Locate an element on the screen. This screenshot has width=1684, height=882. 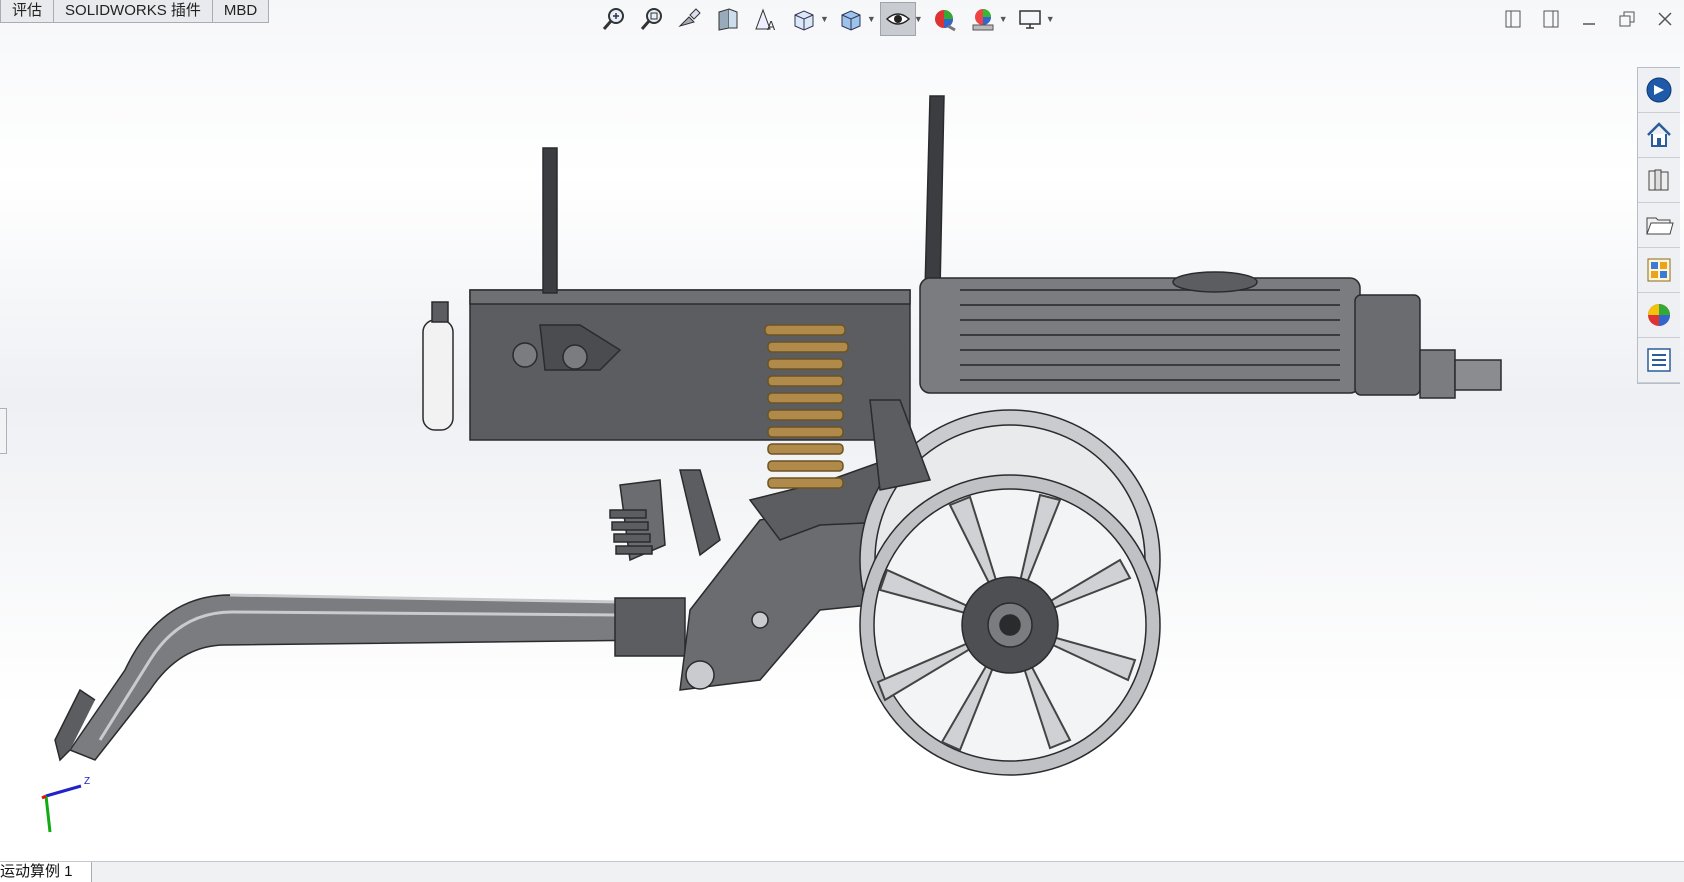
motion-study-tab: 运动算例 1 is located at coordinates (46, 872).